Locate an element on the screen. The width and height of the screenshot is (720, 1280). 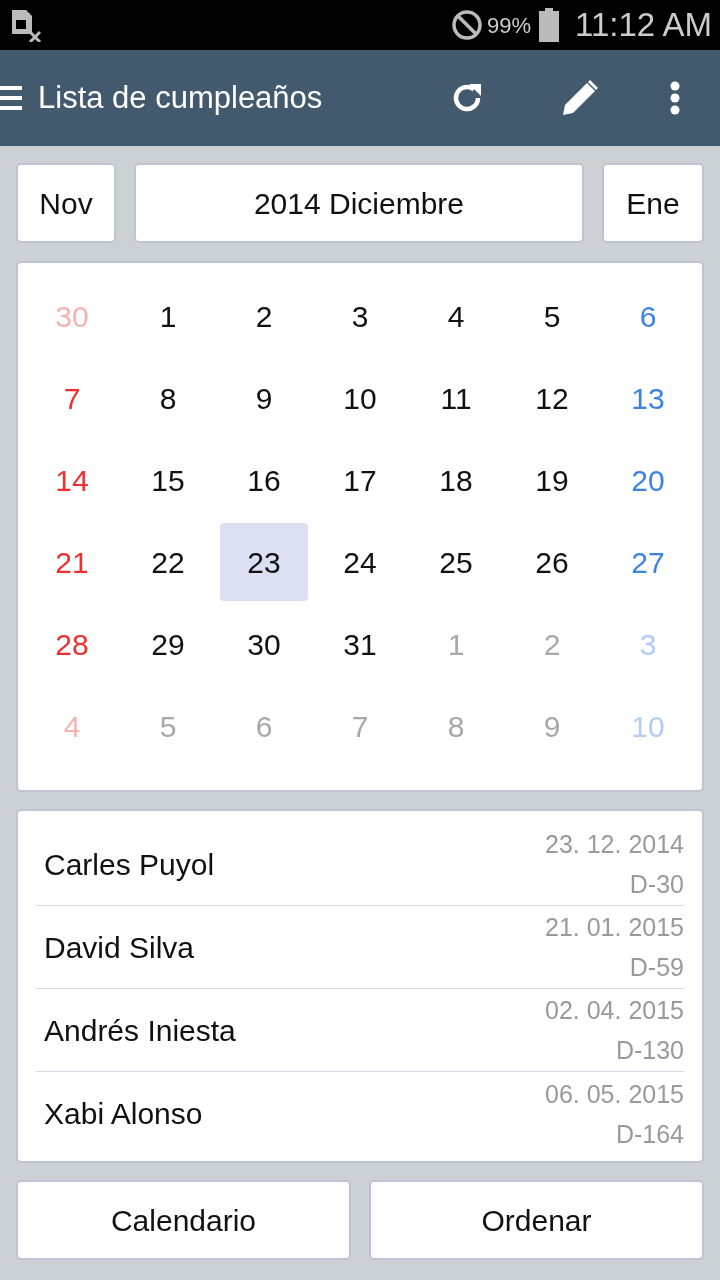
next-month-button: Ene is located at coordinates (653, 203).